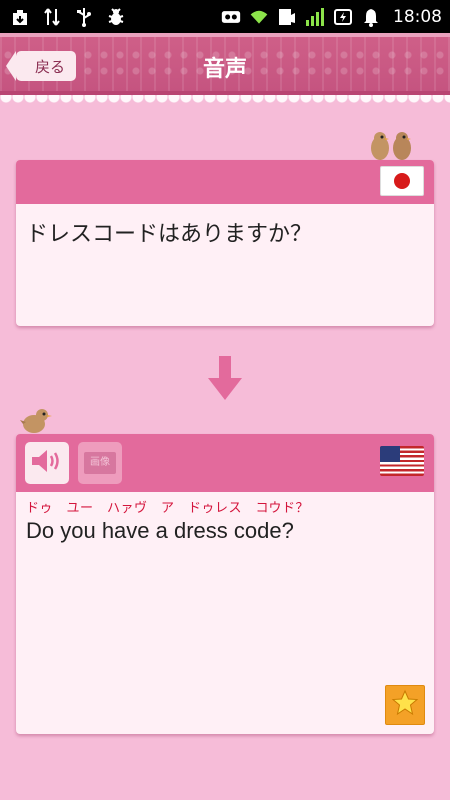 This screenshot has height=800, width=450. Describe the element at coordinates (417, 16) in the screenshot. I see `clock-time: 18:08` at that location.